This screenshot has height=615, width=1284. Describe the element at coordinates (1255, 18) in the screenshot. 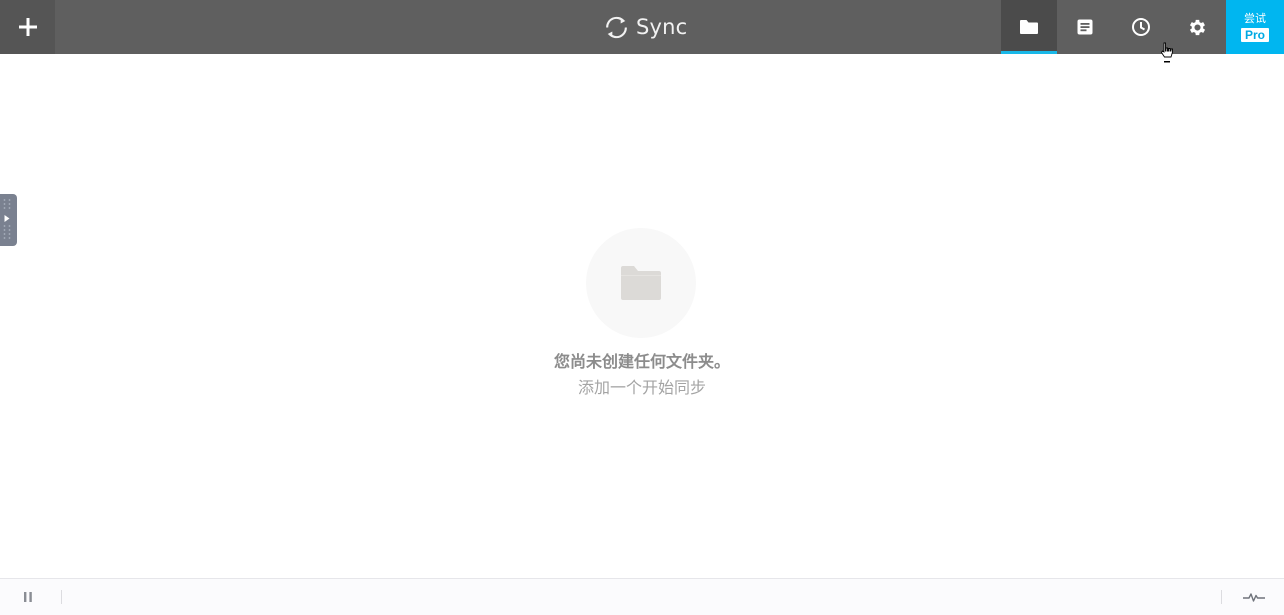

I see `try-pro-label: 尝试` at that location.